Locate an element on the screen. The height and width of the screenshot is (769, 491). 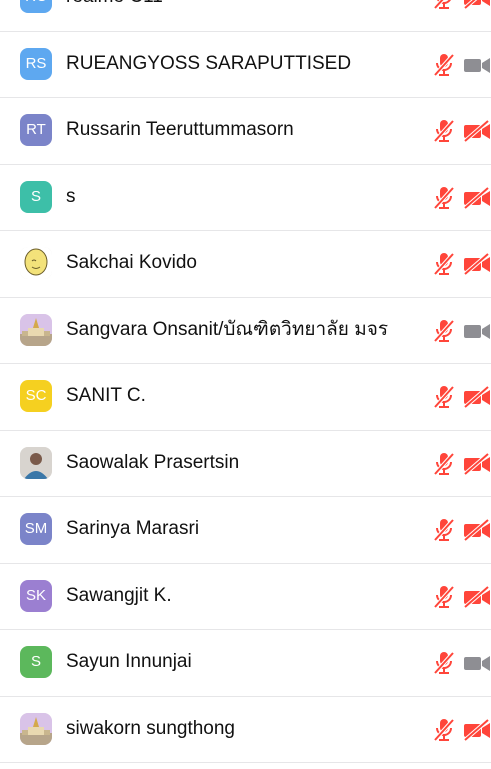
participant-name: Sarinya Marasri is located at coordinates (133, 528).